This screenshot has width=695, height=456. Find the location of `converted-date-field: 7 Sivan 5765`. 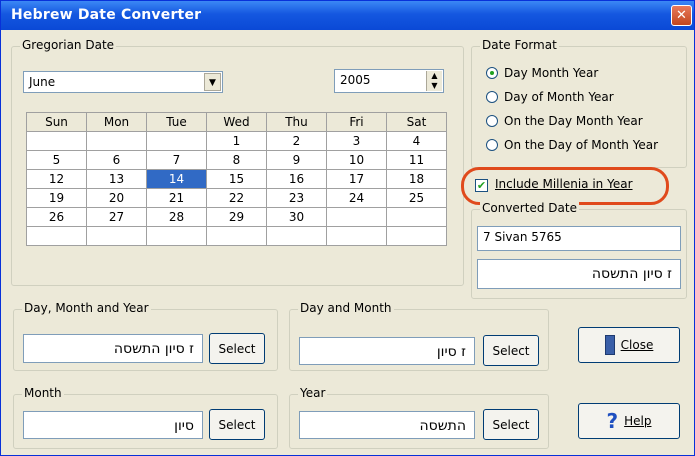

converted-date-field: 7 Sivan 5765 is located at coordinates (579, 238).